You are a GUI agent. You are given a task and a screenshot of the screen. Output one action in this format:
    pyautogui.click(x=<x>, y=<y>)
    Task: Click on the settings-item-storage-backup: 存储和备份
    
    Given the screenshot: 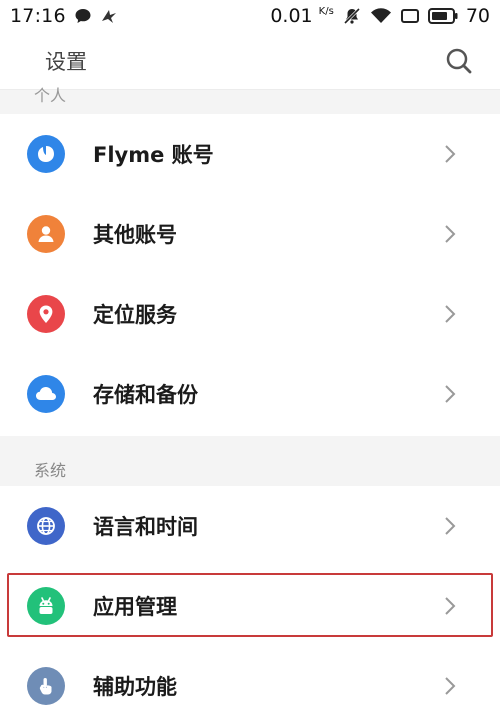 What is the action you would take?
    pyautogui.click(x=250, y=394)
    